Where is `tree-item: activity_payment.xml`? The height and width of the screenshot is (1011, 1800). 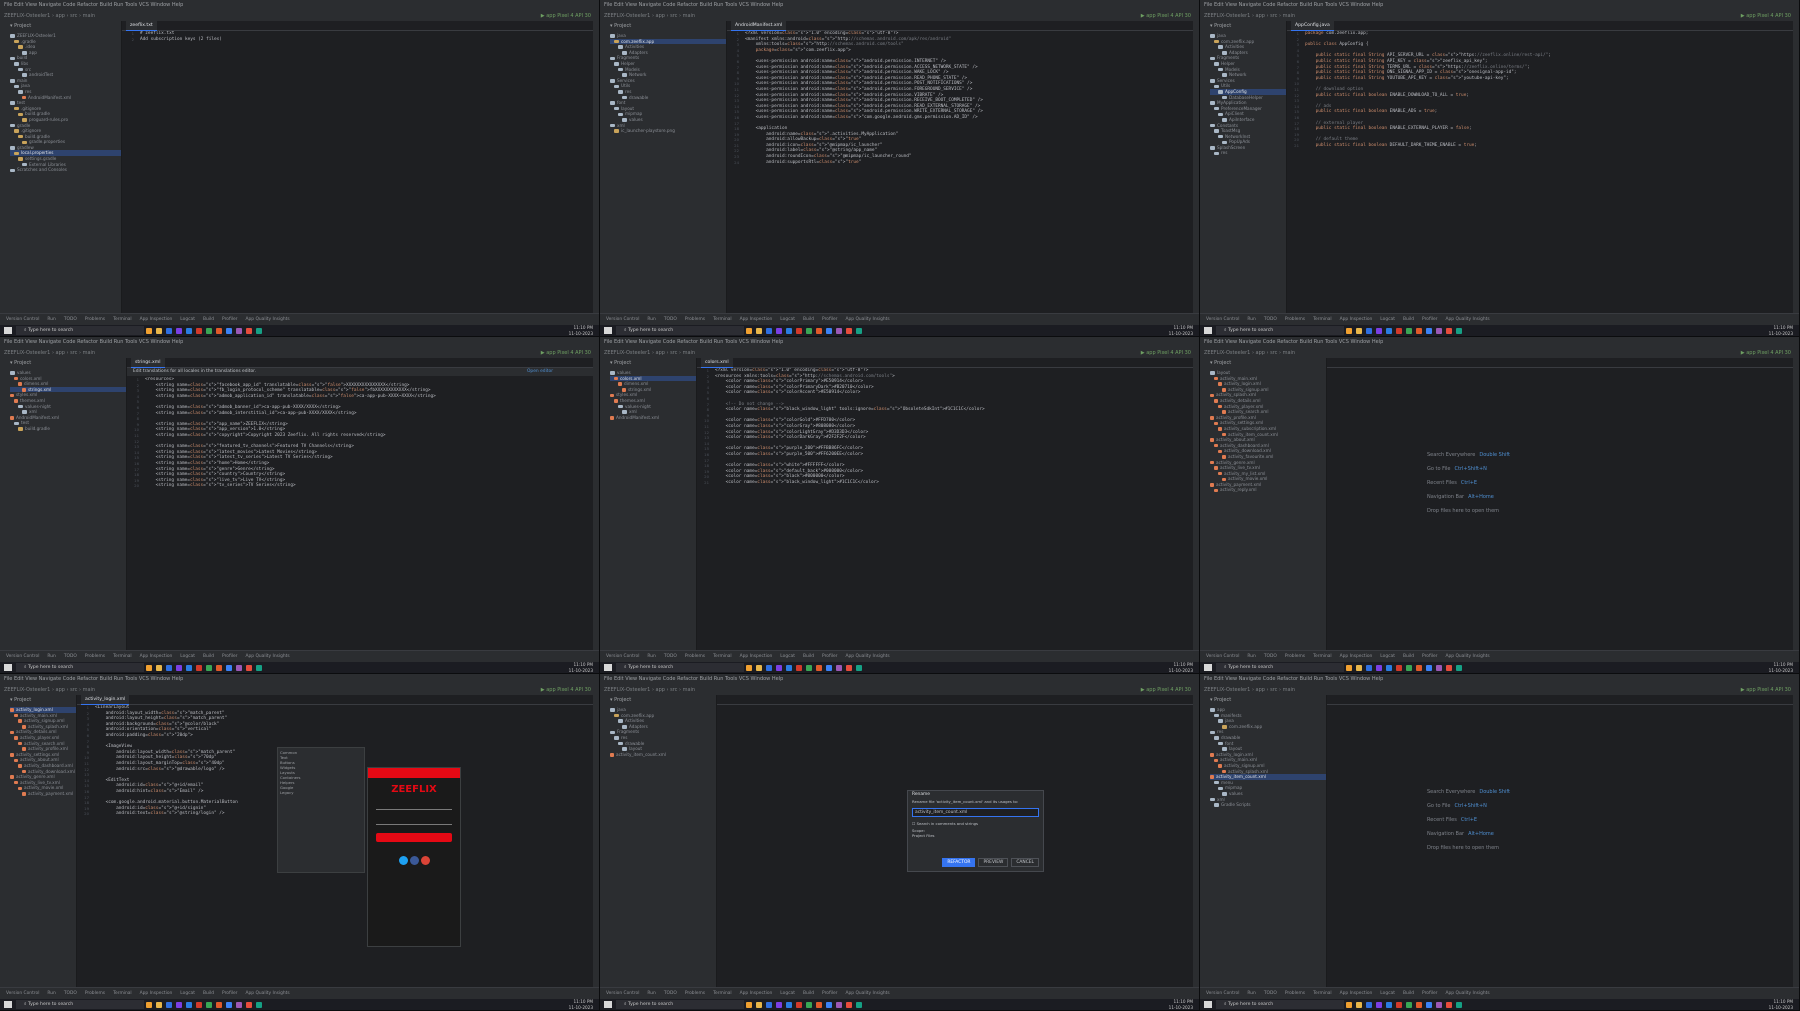 tree-item: activity_payment.xml is located at coordinates (43, 794).